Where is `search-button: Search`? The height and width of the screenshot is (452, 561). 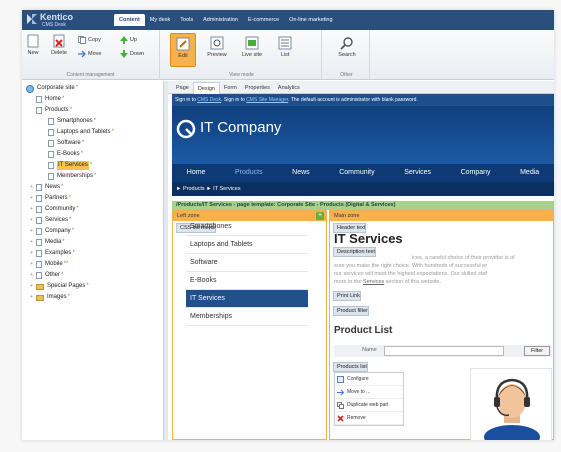
search-button: Search is located at coordinates (347, 47).